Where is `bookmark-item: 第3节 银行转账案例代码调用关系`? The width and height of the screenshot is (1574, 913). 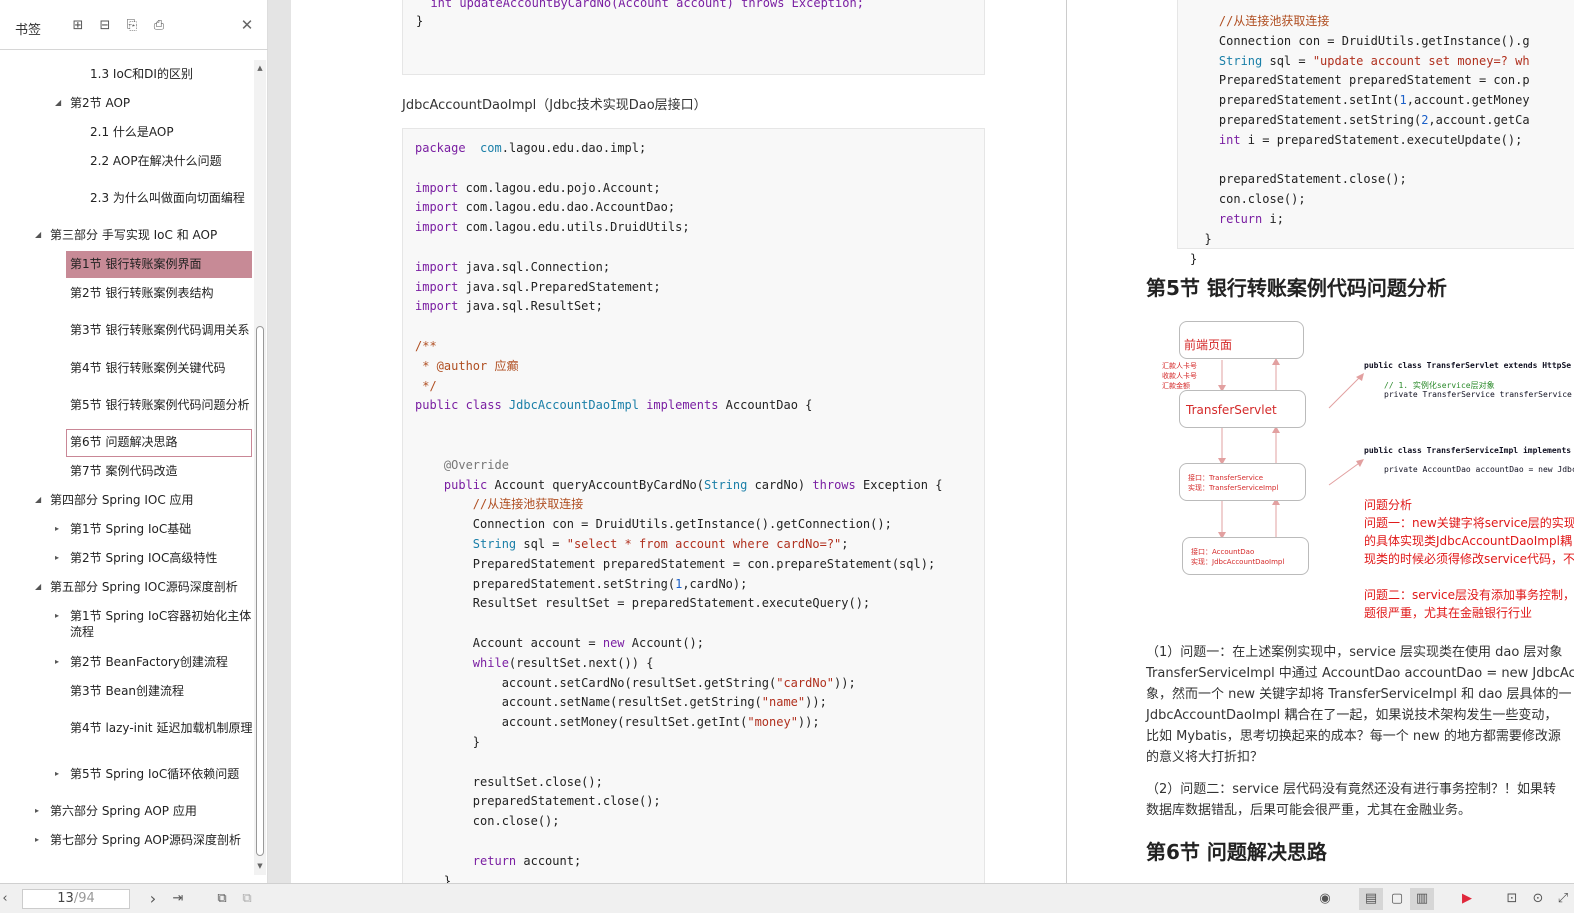
bookmark-item: 第3节 银行转账案例代码调用关系 is located at coordinates (159, 330).